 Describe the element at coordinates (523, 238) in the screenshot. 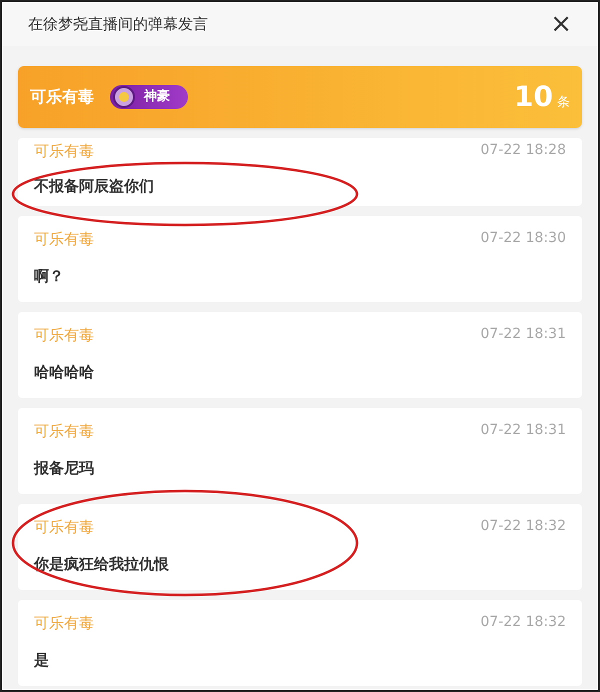

I see `message-time: 07-22 18:30` at that location.